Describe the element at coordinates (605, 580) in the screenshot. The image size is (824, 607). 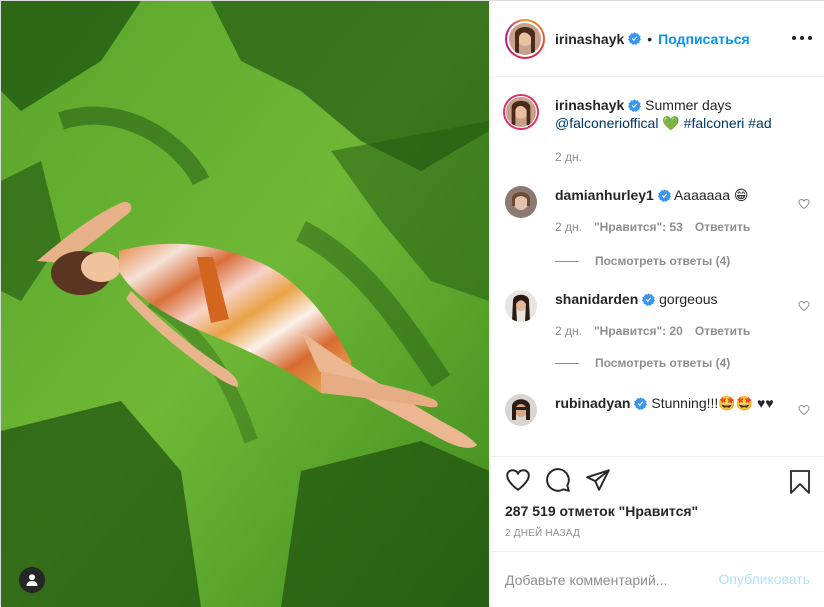
I see `comment-input` at that location.